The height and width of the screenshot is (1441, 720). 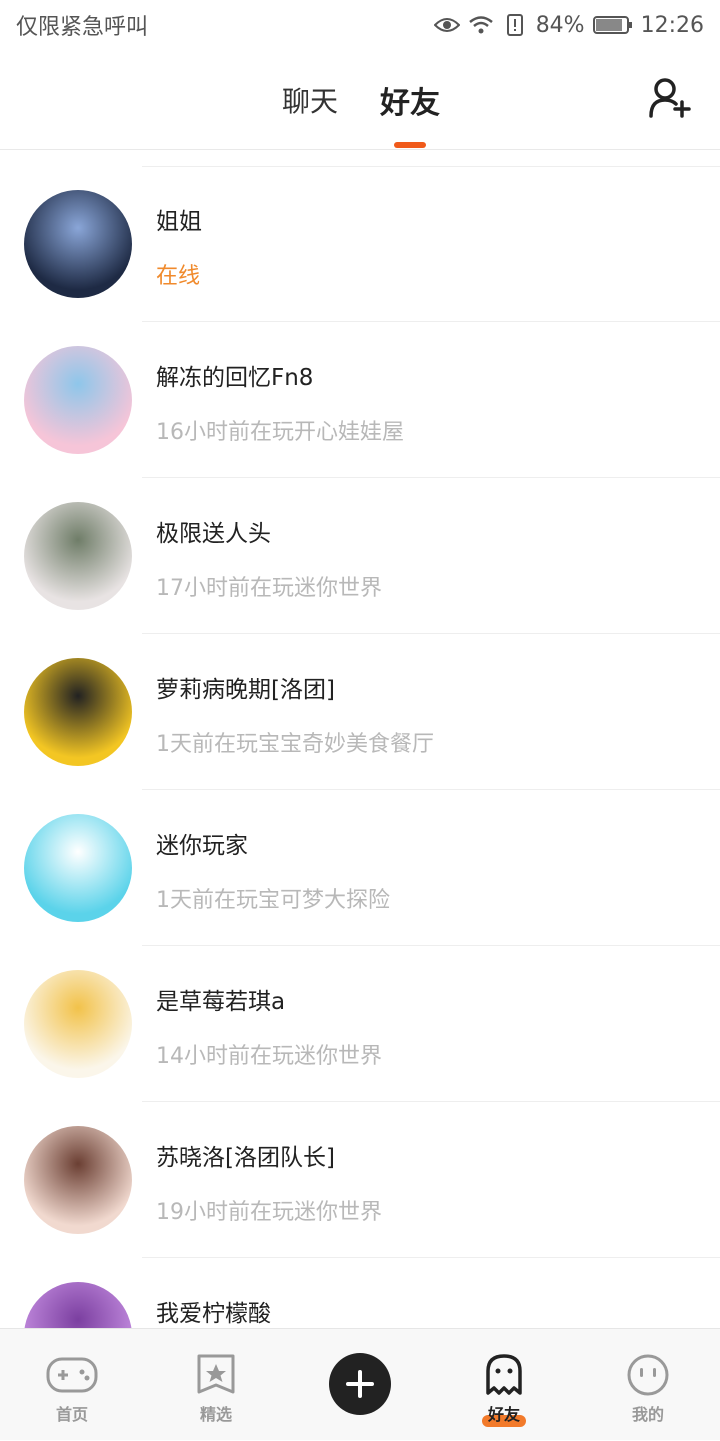 I want to click on nav-label: 首页, so click(x=71, y=1414).